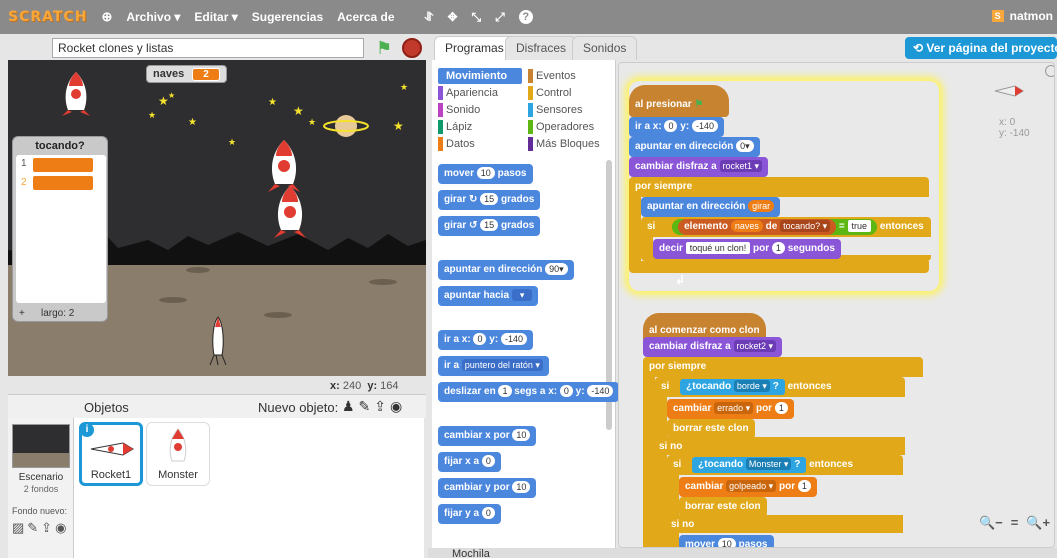  Describe the element at coordinates (489, 200) in the screenshot. I see `block-girar-derecha: girar ↻ 15 grados` at that location.